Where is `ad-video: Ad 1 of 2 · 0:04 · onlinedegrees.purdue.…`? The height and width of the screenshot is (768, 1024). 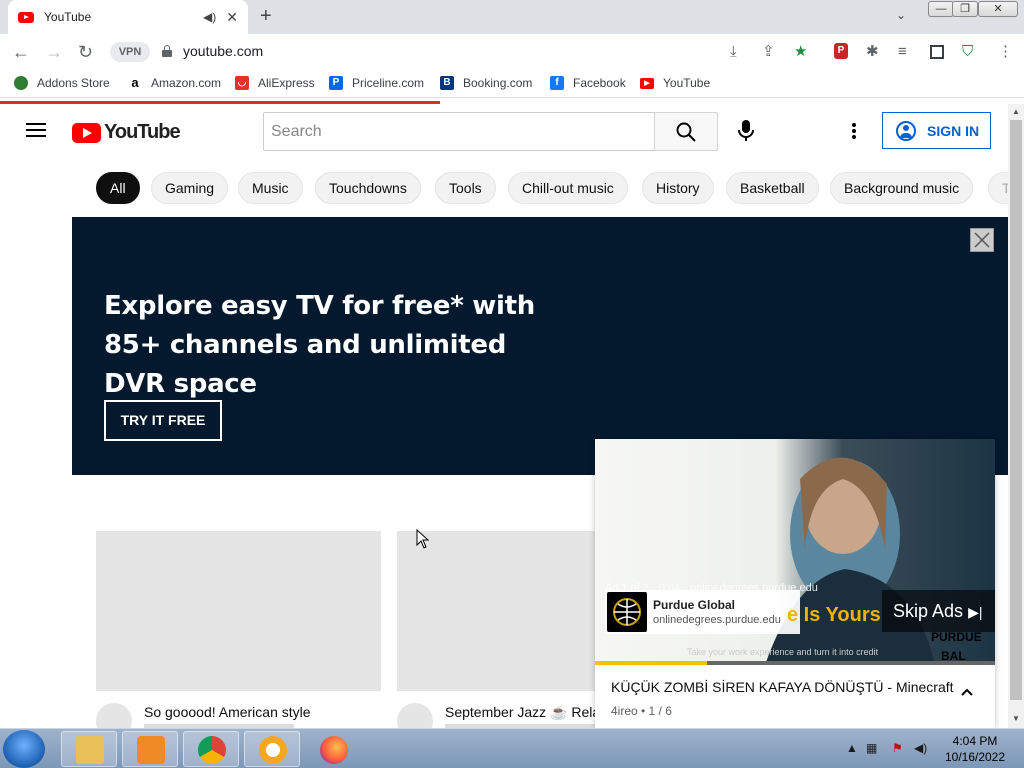 ad-video: Ad 1 of 2 · 0:04 · onlinedegrees.purdue.… is located at coordinates (795, 552).